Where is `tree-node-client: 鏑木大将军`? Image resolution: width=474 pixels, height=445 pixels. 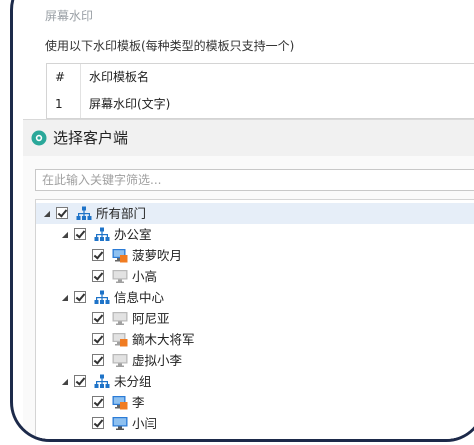
tree-node-client: 鏑木大将军 is located at coordinates (255, 339).